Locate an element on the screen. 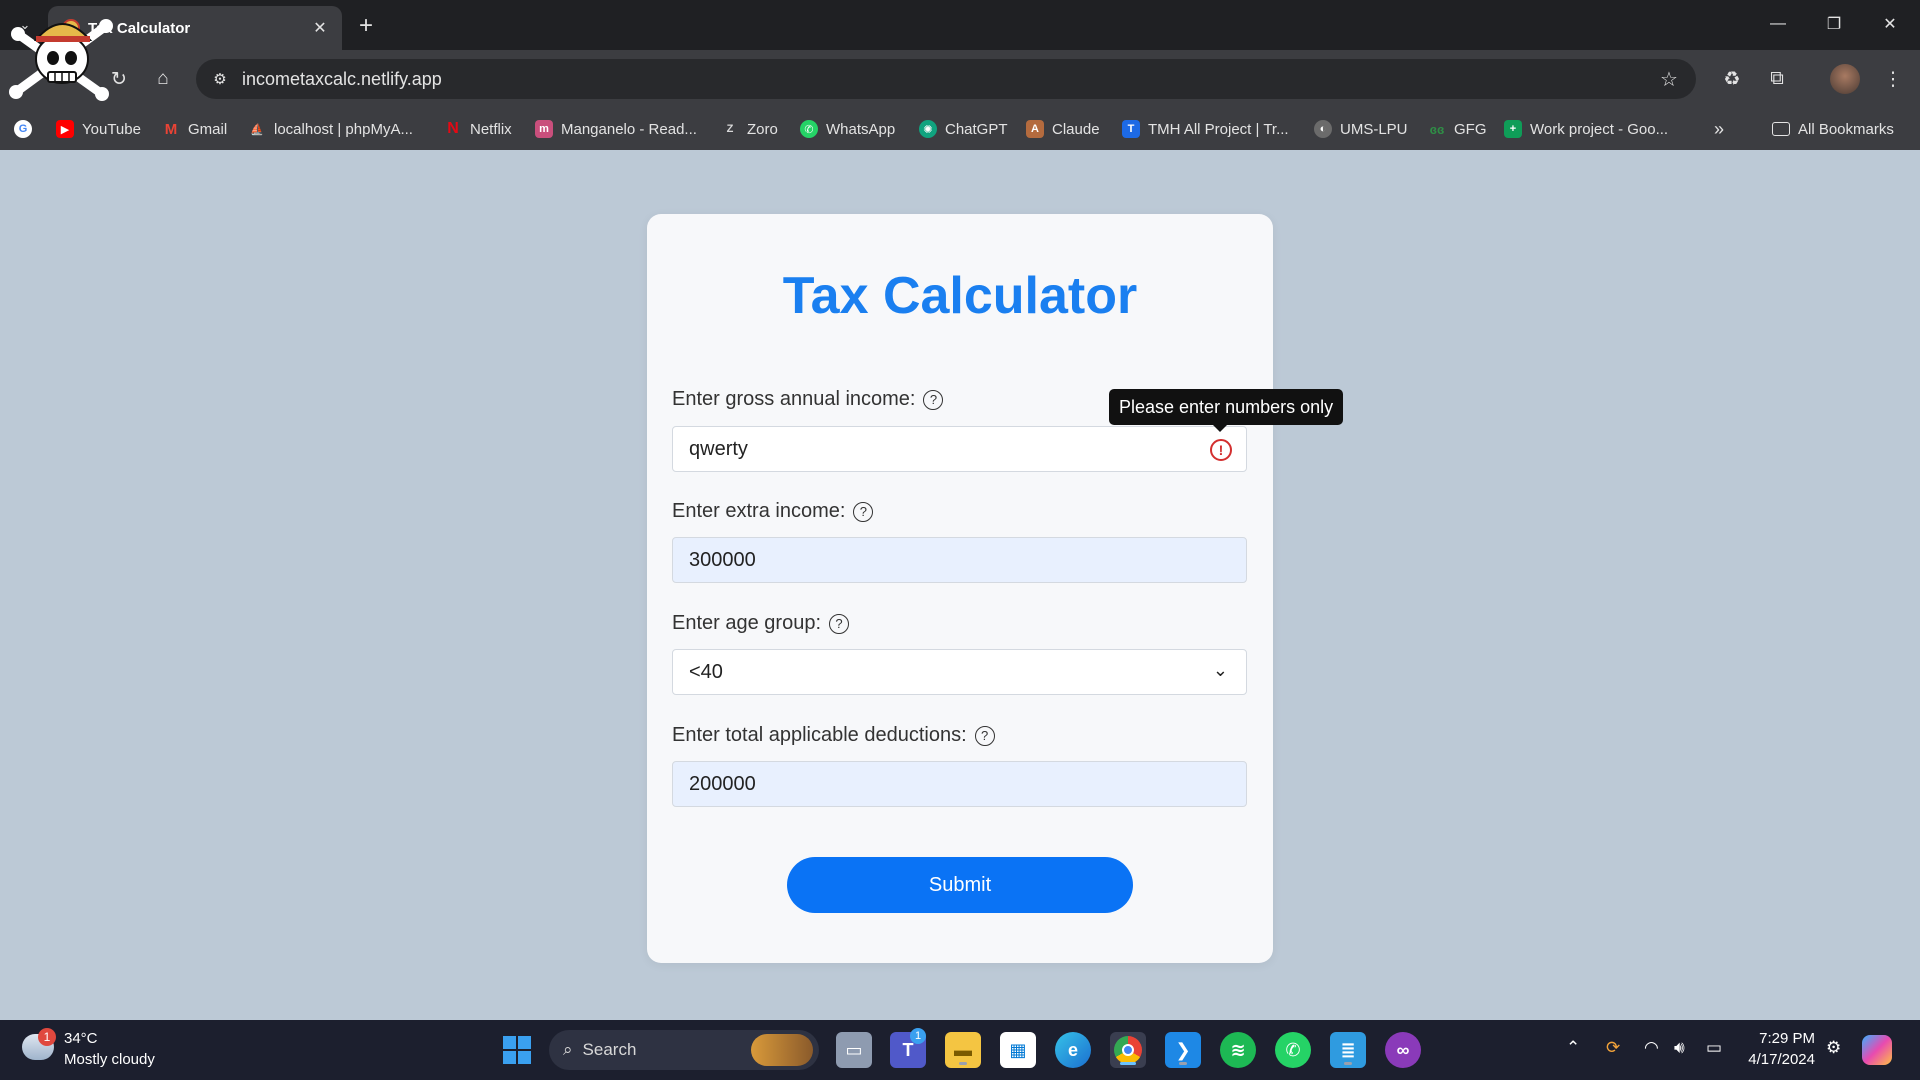 The width and height of the screenshot is (1920, 1080). new-tab-icon: + is located at coordinates (366, 26).